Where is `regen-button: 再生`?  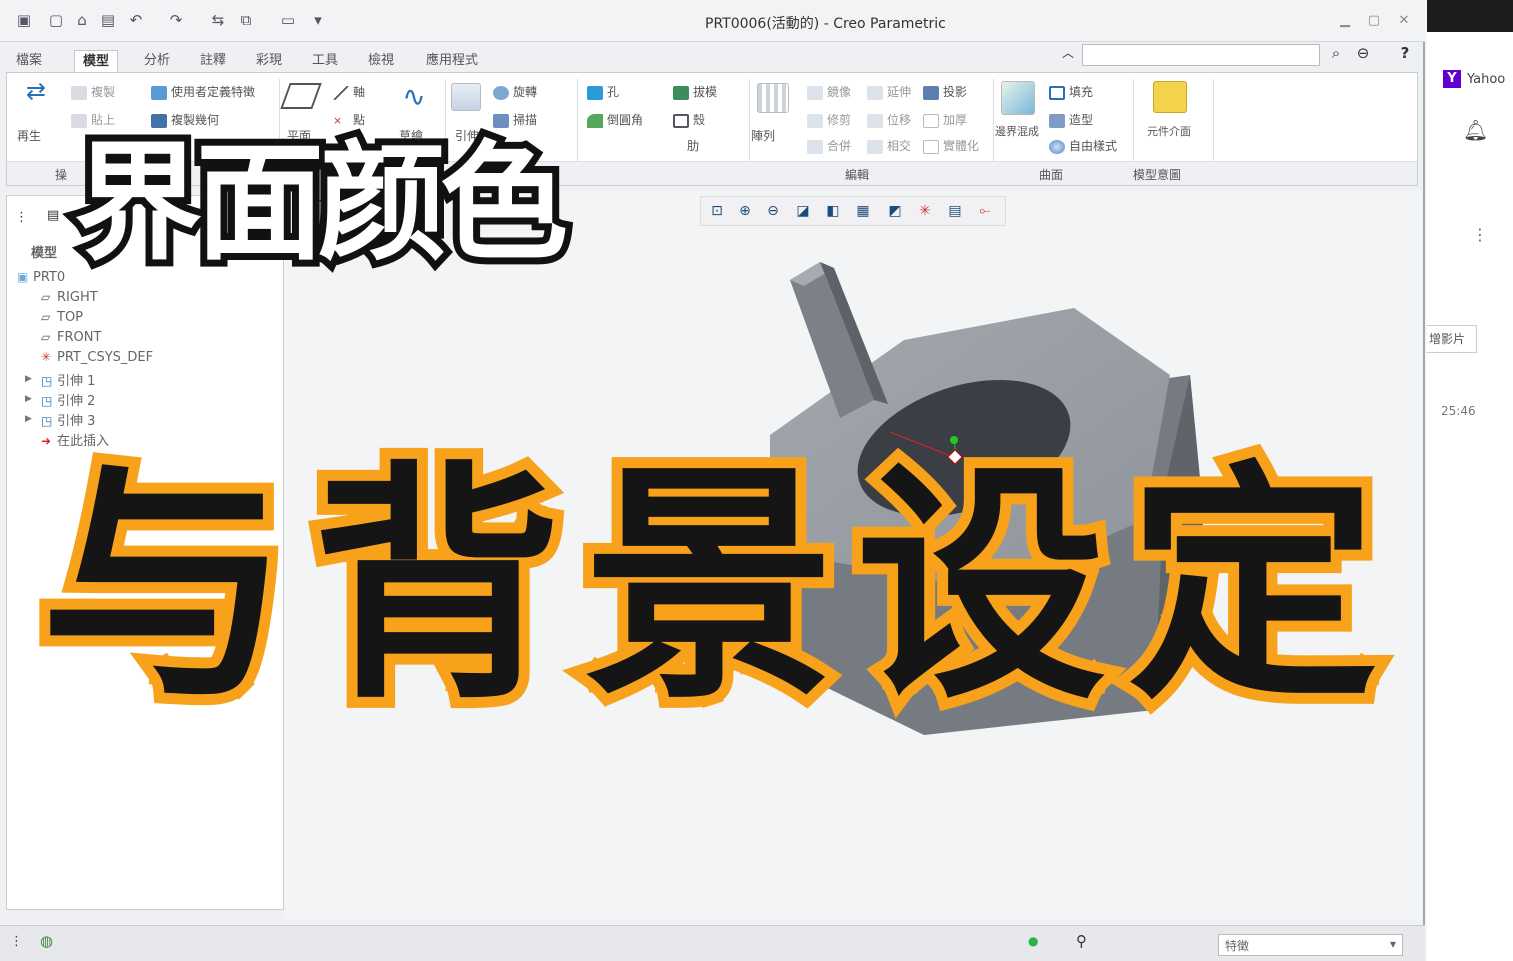
regen-button: 再生 is located at coordinates (29, 135).